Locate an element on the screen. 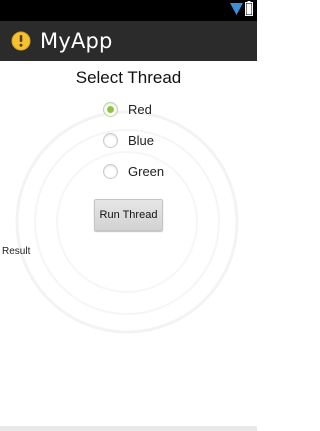 Image resolution: width=320 pixels, height=431 pixels. radio-button-green is located at coordinates (110, 171).